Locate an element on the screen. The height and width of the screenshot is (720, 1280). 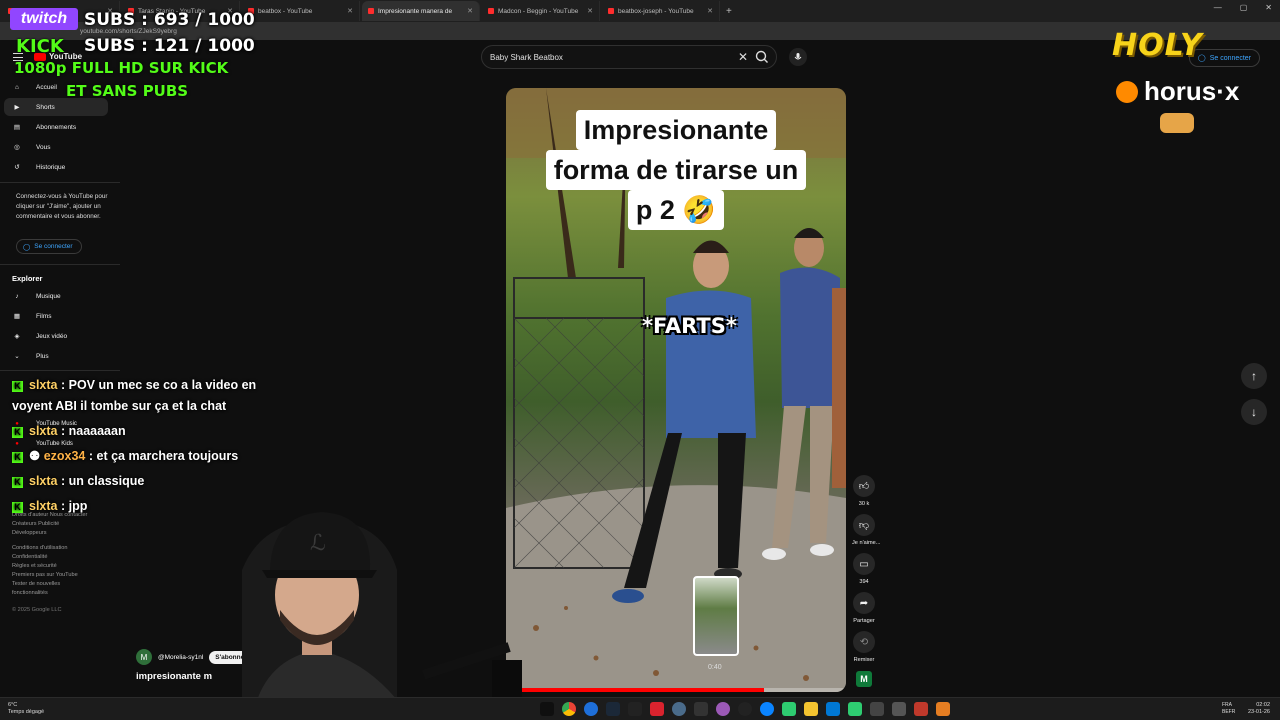
video-progress-bar is located at coordinates (676, 690).